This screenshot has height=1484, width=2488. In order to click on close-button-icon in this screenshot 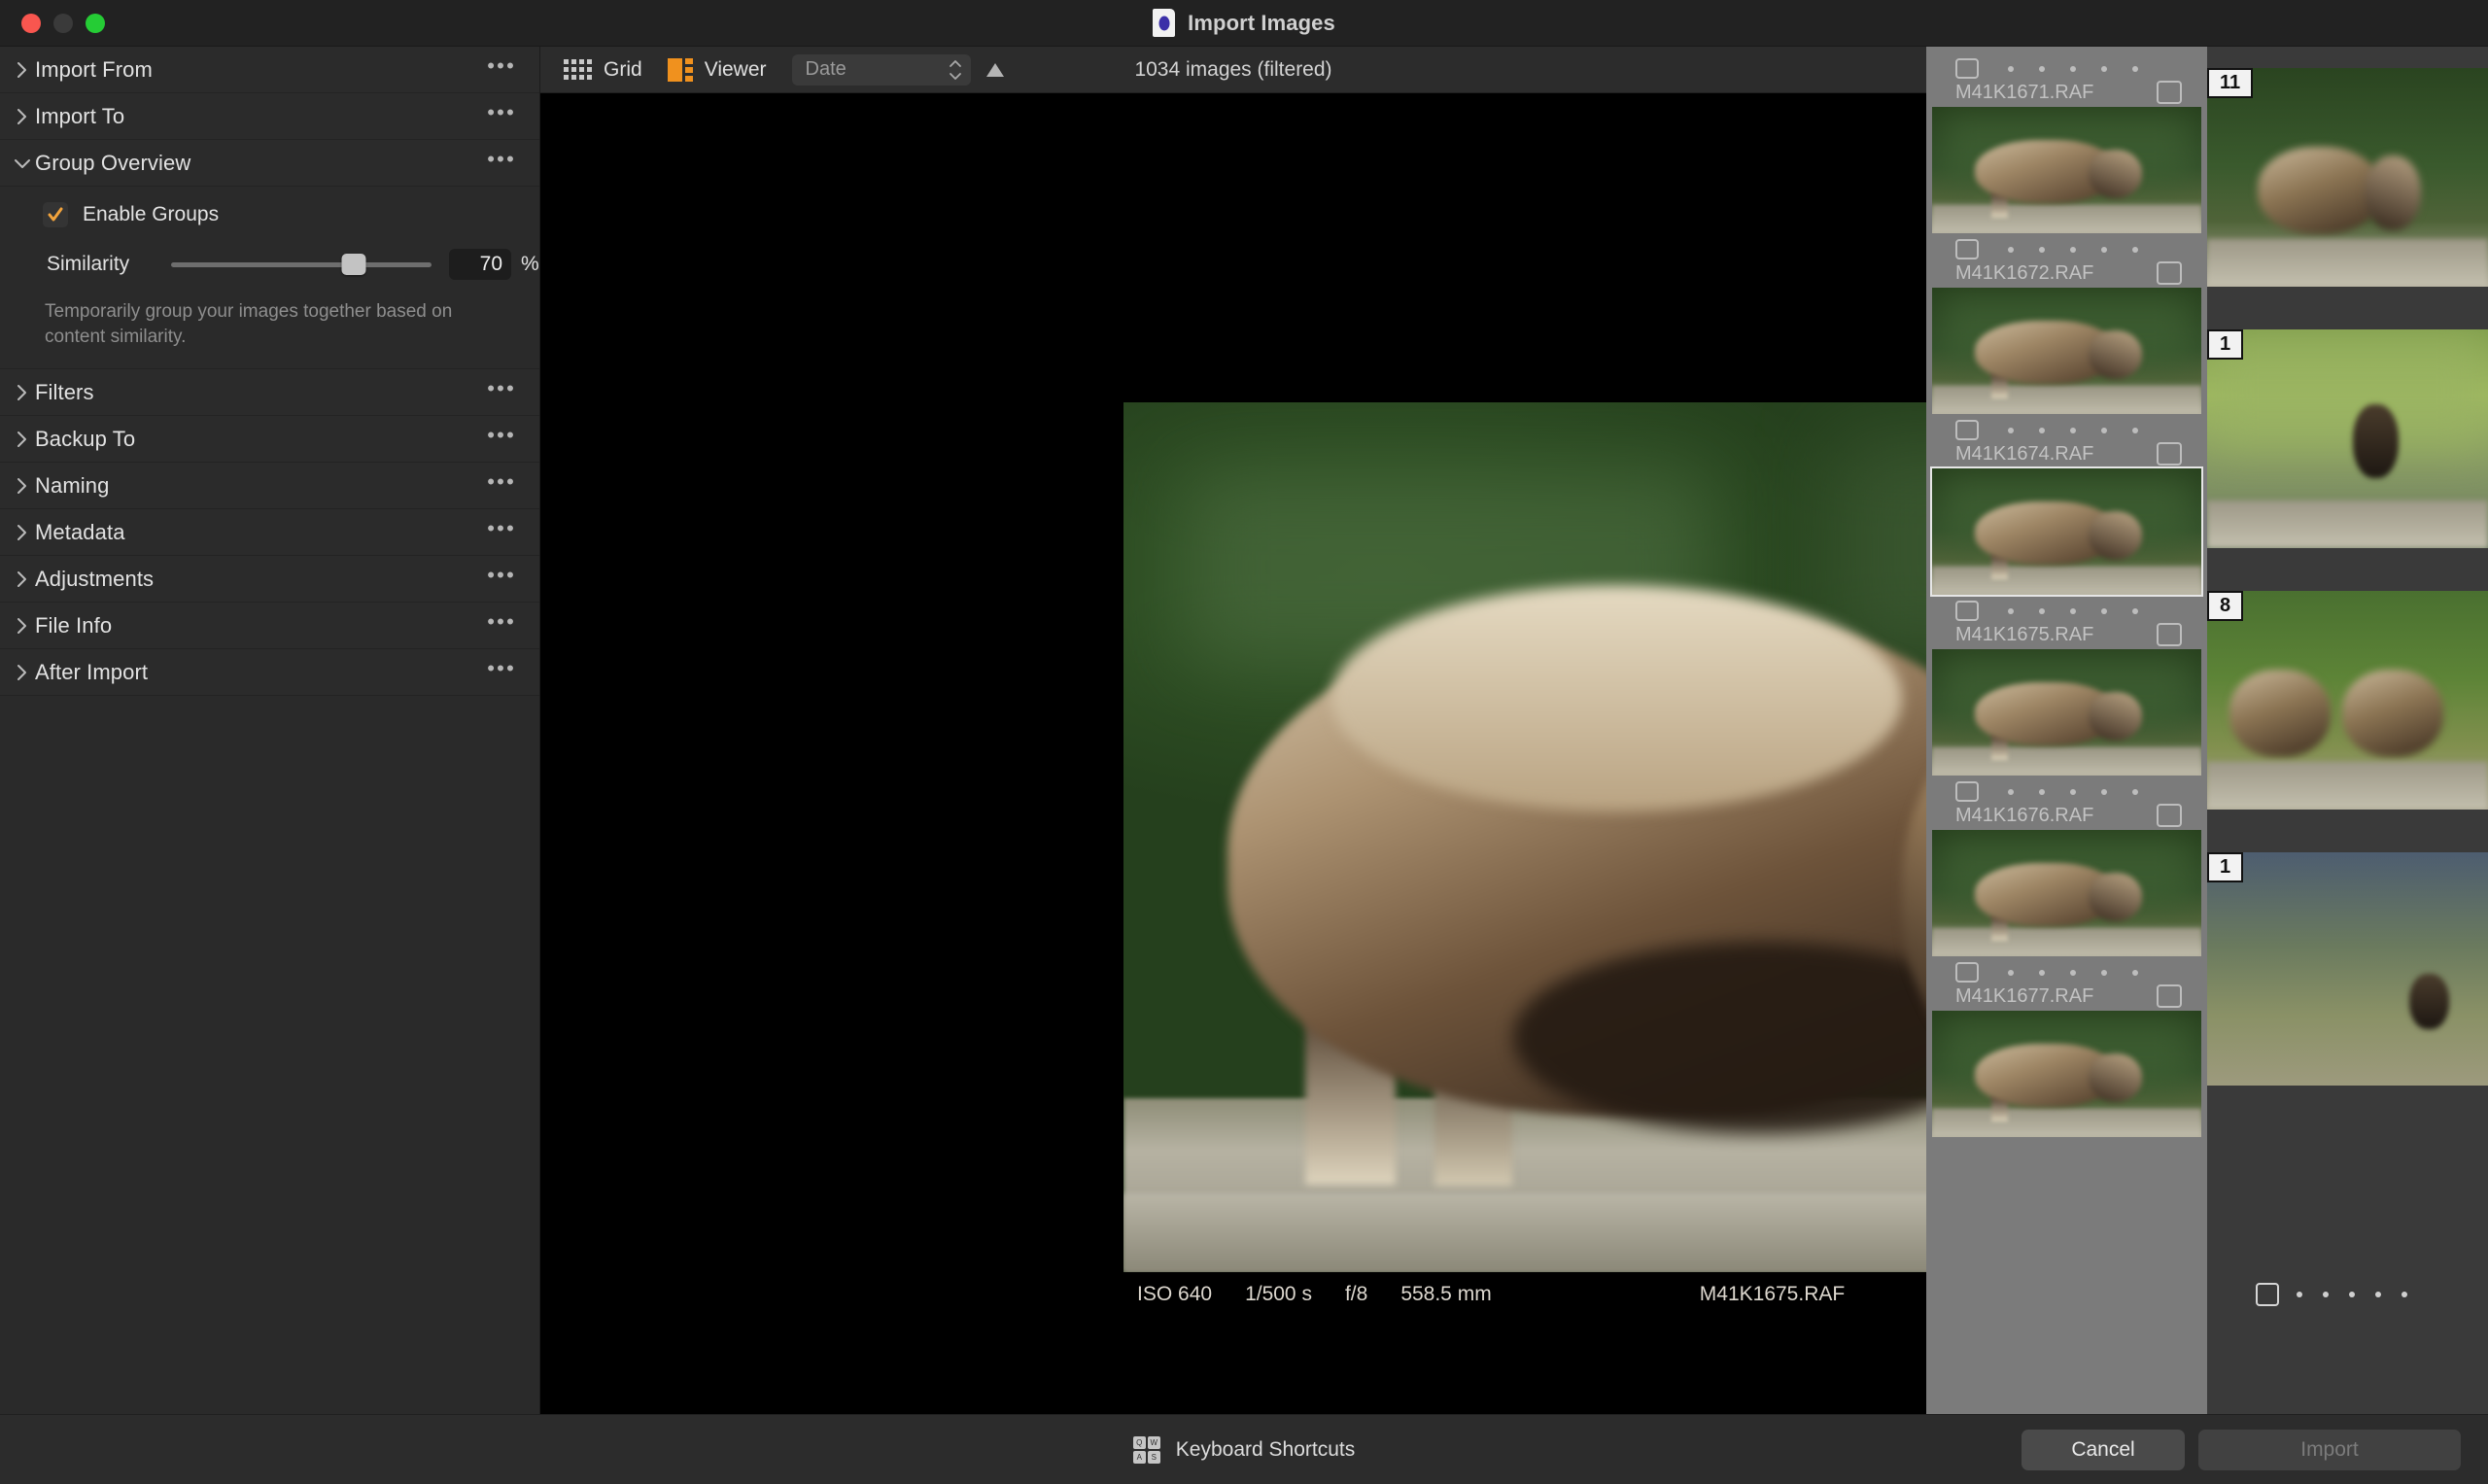, I will do `click(31, 23)`.